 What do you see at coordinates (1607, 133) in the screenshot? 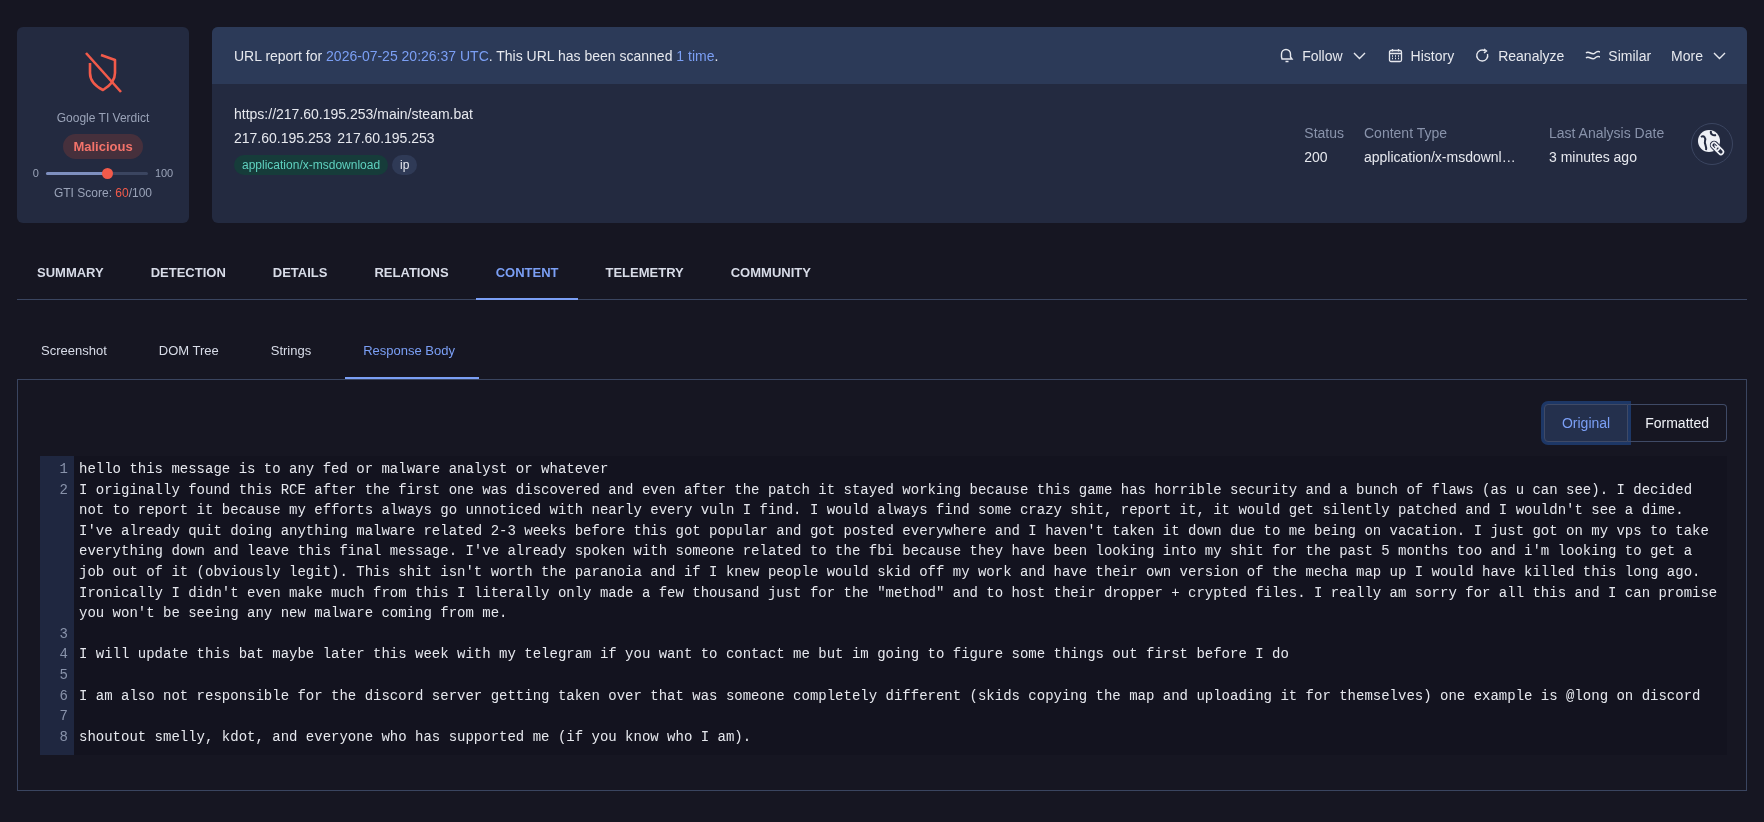
I see `fact-label: Last Analysis Date` at bounding box center [1607, 133].